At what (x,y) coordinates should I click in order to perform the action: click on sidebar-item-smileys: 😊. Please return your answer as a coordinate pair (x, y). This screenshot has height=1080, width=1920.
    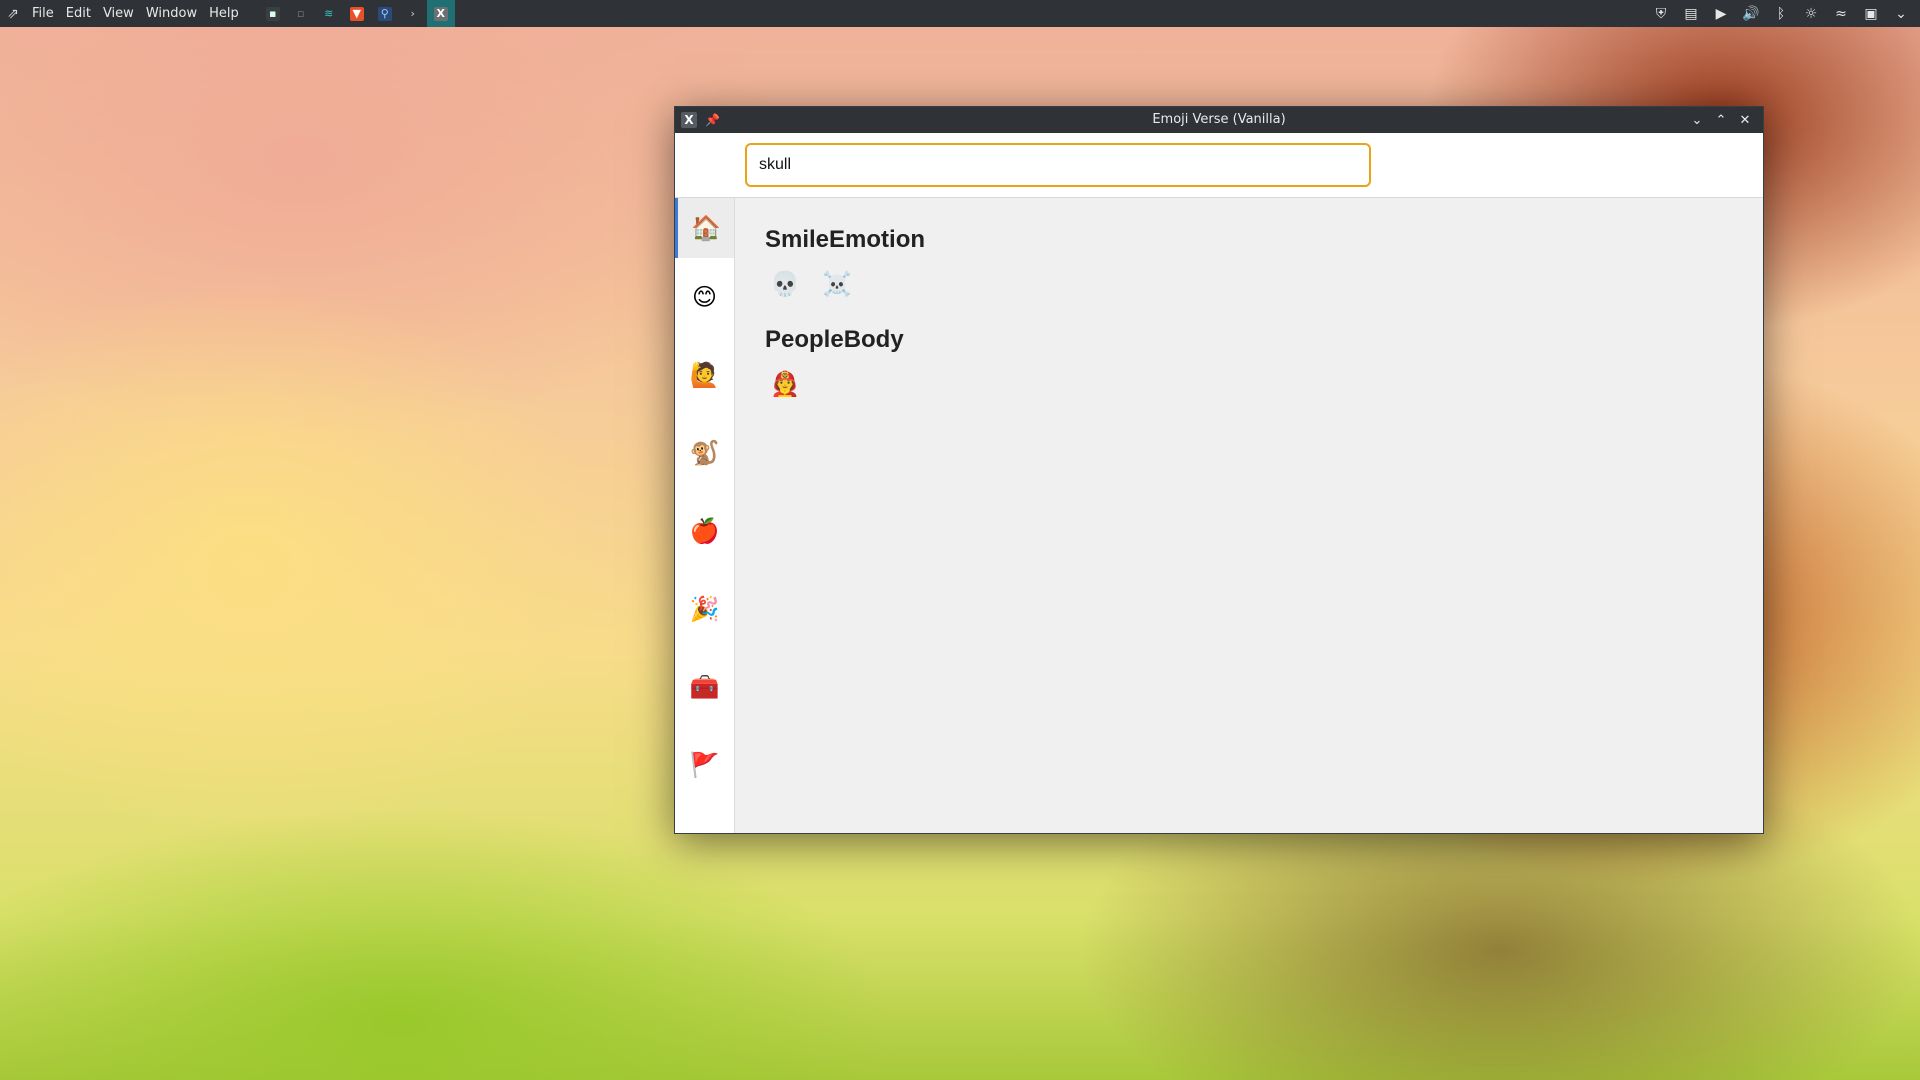
    Looking at the image, I should click on (704, 297).